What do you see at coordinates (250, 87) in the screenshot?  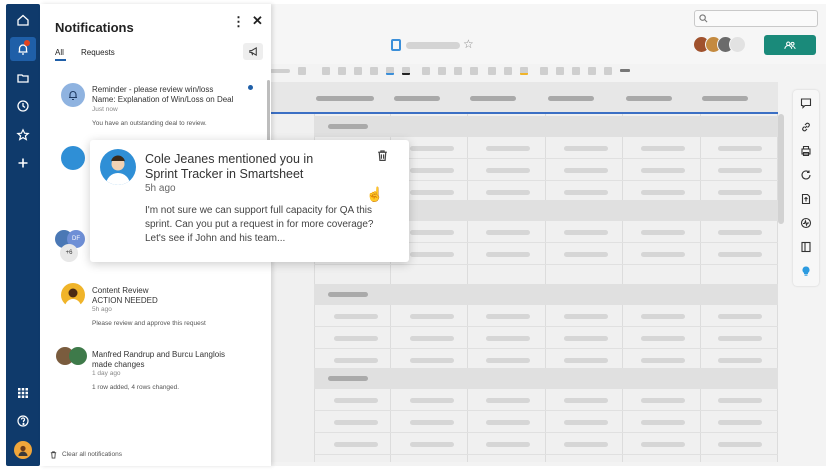 I see `unread-indicator` at bounding box center [250, 87].